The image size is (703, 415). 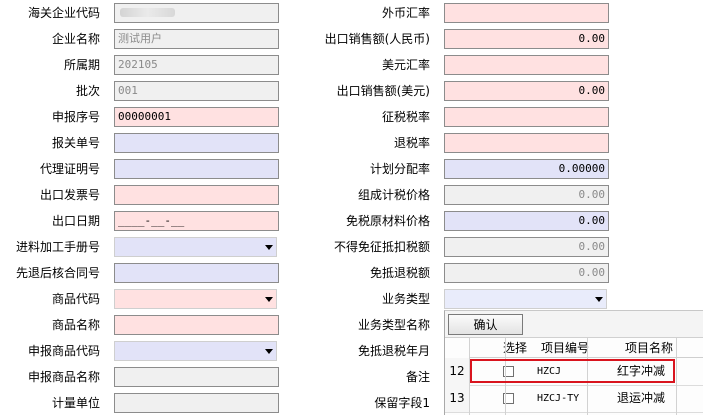 I want to click on redacted-value, so click(x=147, y=12).